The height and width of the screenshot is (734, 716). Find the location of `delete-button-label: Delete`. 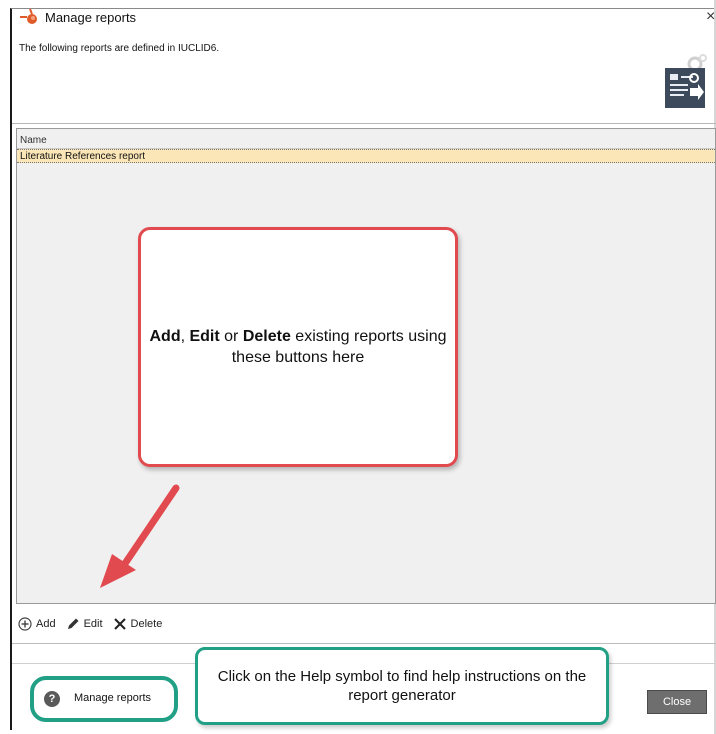

delete-button-label: Delete is located at coordinates (146, 624).